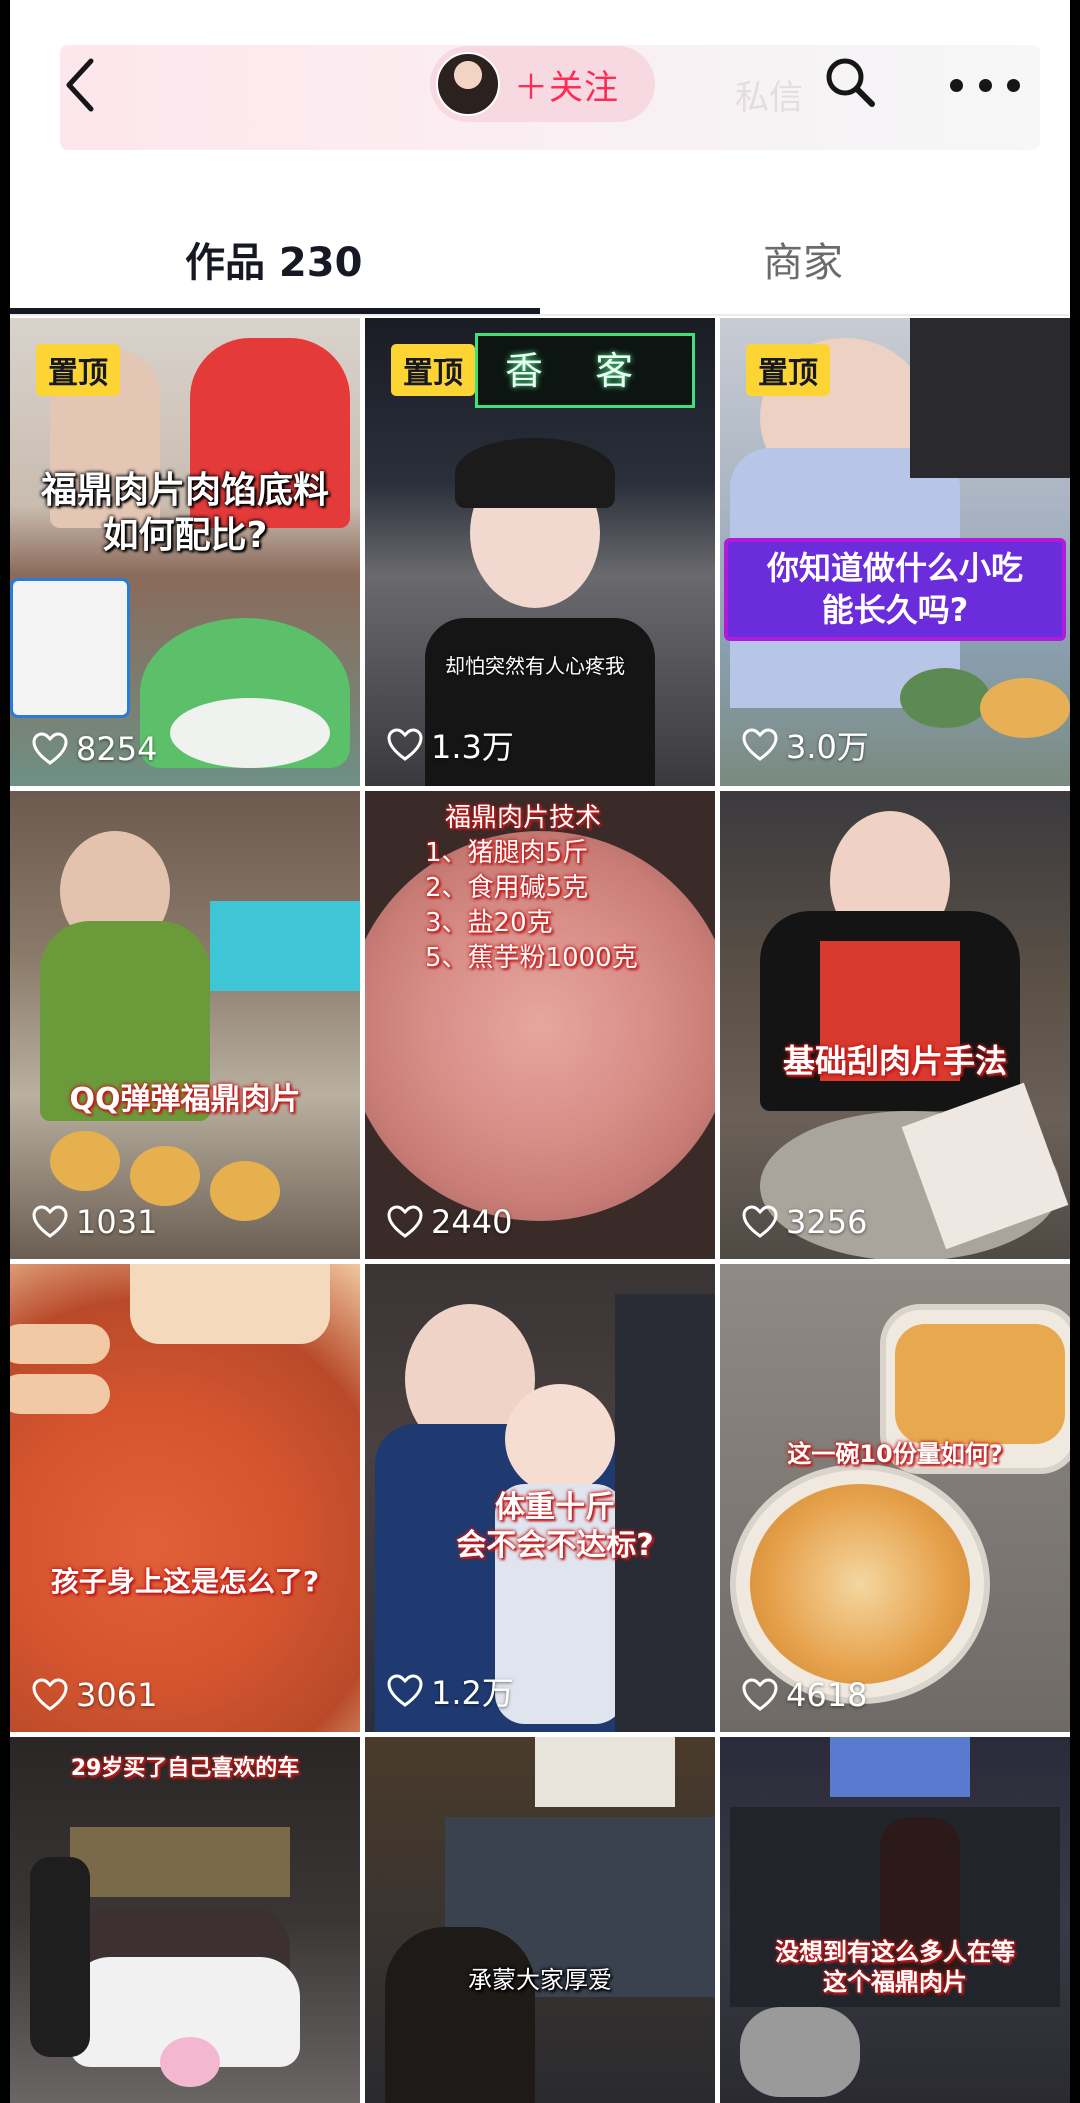  What do you see at coordinates (956, 85) in the screenshot?
I see `more-icon` at bounding box center [956, 85].